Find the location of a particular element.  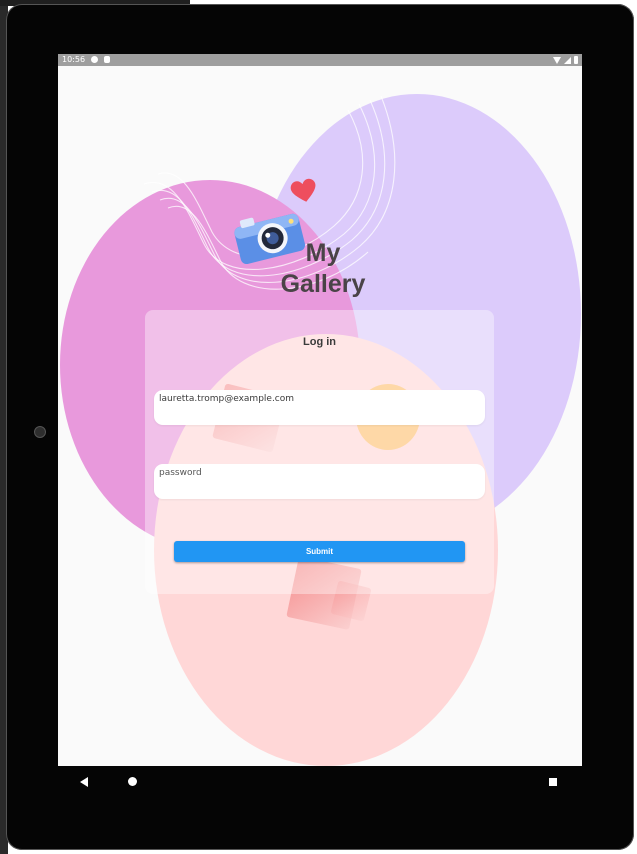

signal-icon is located at coordinates (567, 60).